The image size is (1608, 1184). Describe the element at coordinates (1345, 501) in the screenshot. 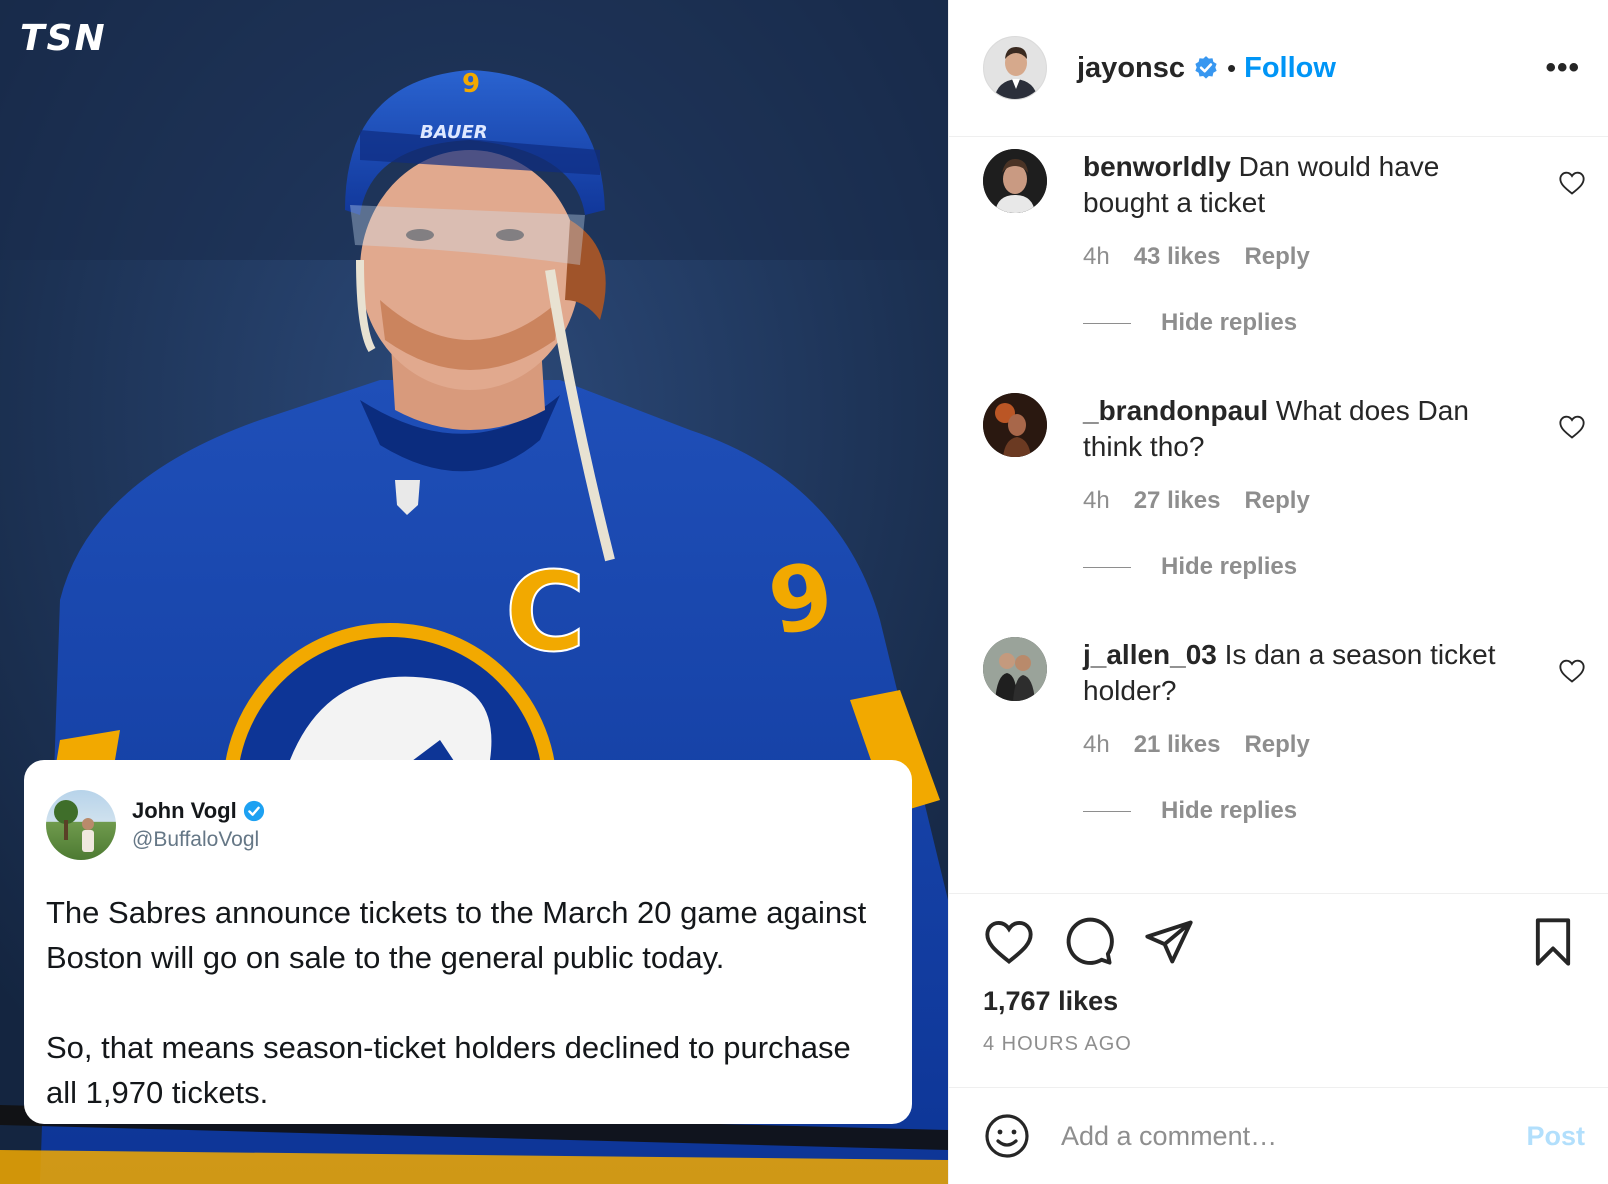

I see `comment-meta: 4h 27 likes Reply` at that location.